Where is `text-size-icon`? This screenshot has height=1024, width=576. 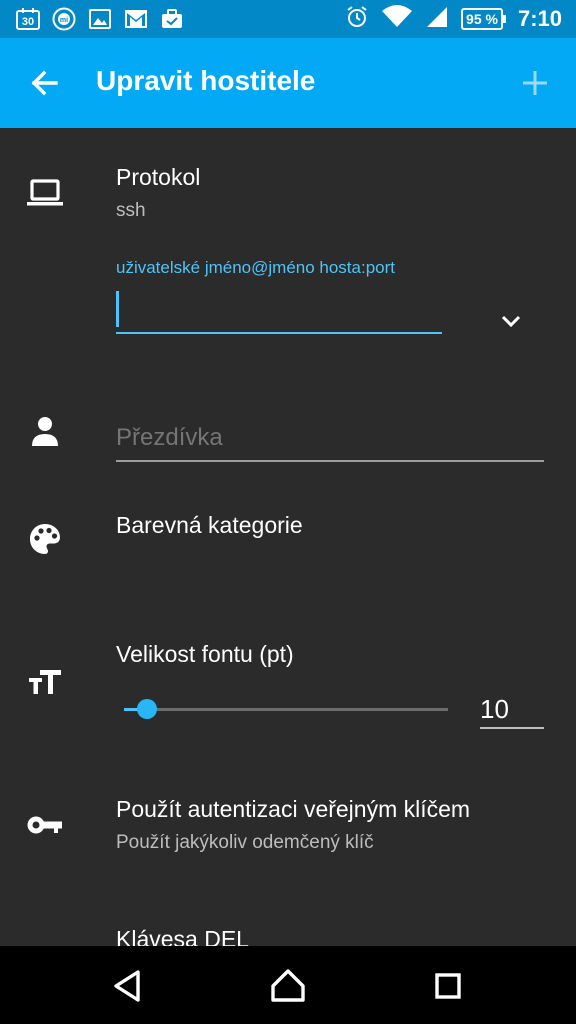
text-size-icon is located at coordinates (45, 682).